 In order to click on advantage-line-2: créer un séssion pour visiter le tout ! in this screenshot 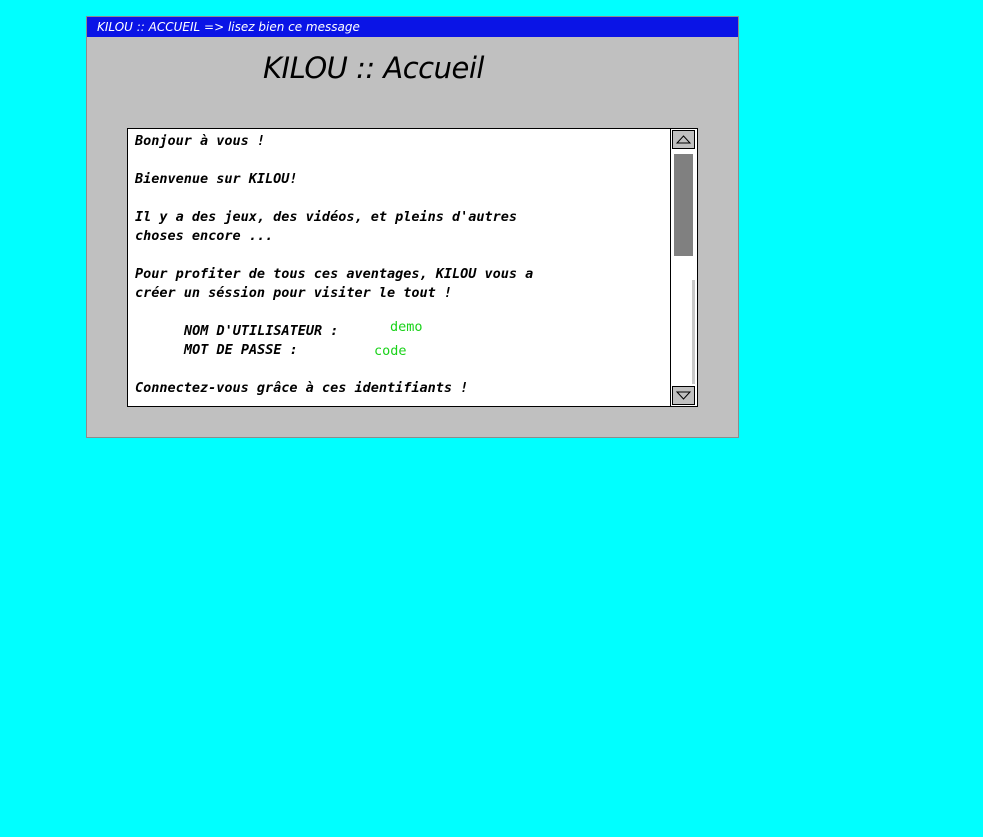, I will do `click(293, 293)`.